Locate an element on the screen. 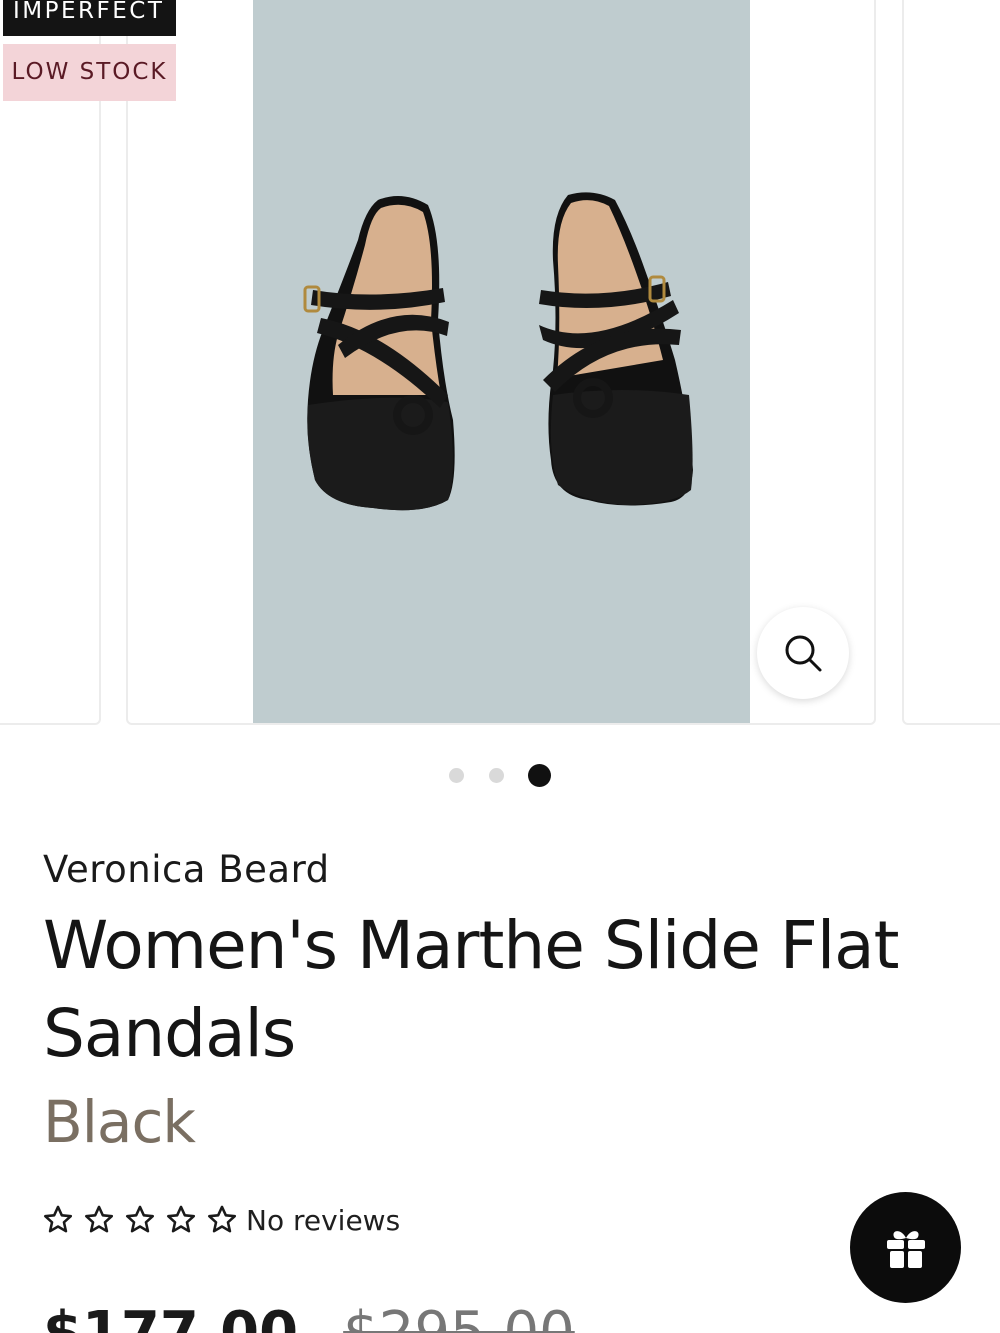 The width and height of the screenshot is (1000, 1333). carousel-pagination is located at coordinates (500, 775).